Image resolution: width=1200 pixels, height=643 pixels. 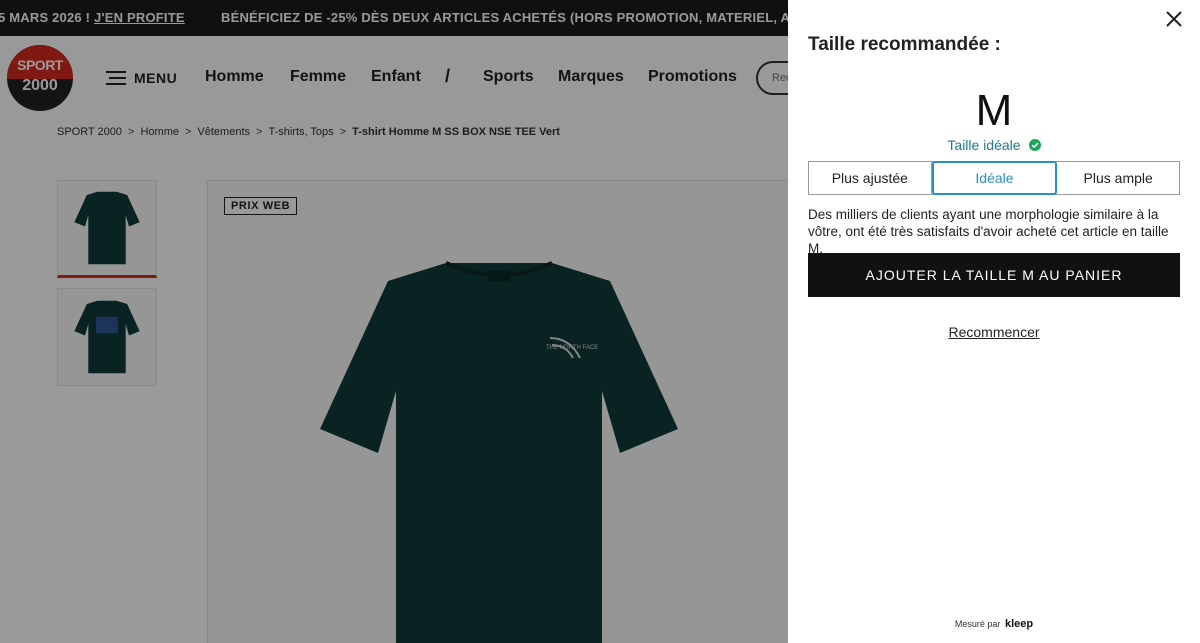 What do you see at coordinates (904, 44) in the screenshot?
I see `panel-title: Taille recommandée :` at bounding box center [904, 44].